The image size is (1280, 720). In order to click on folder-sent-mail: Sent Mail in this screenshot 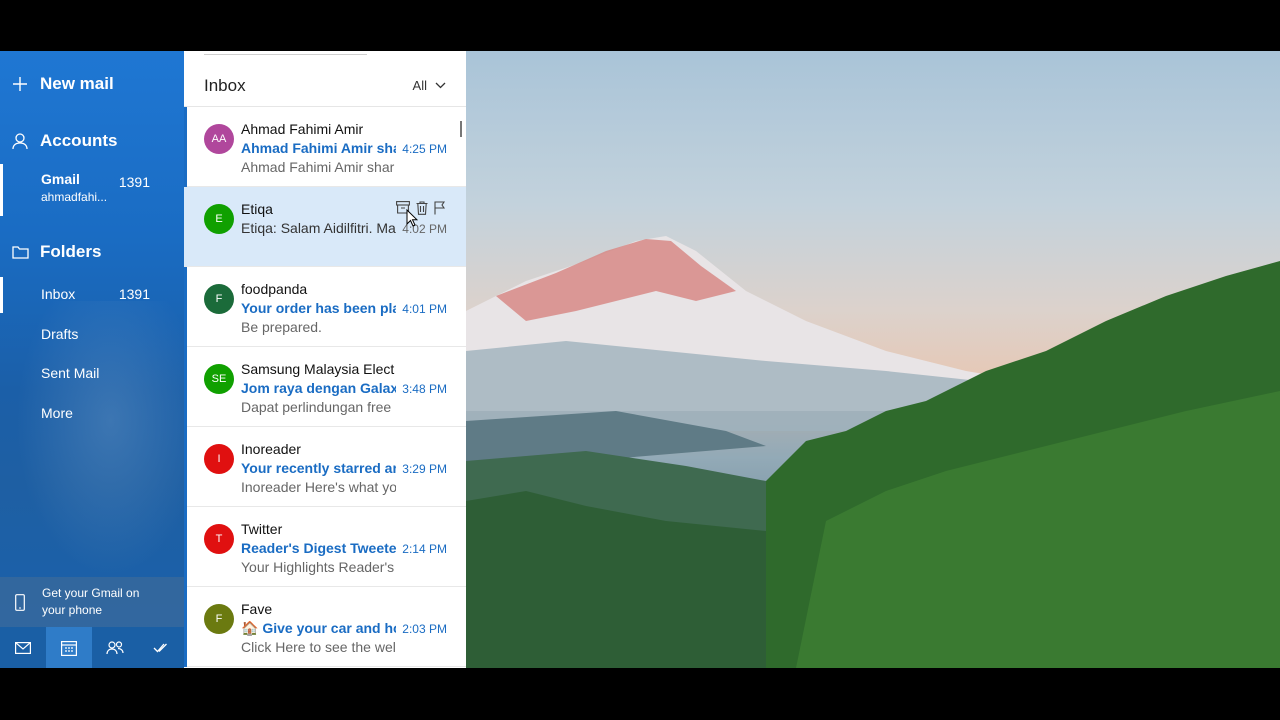, I will do `click(92, 373)`.